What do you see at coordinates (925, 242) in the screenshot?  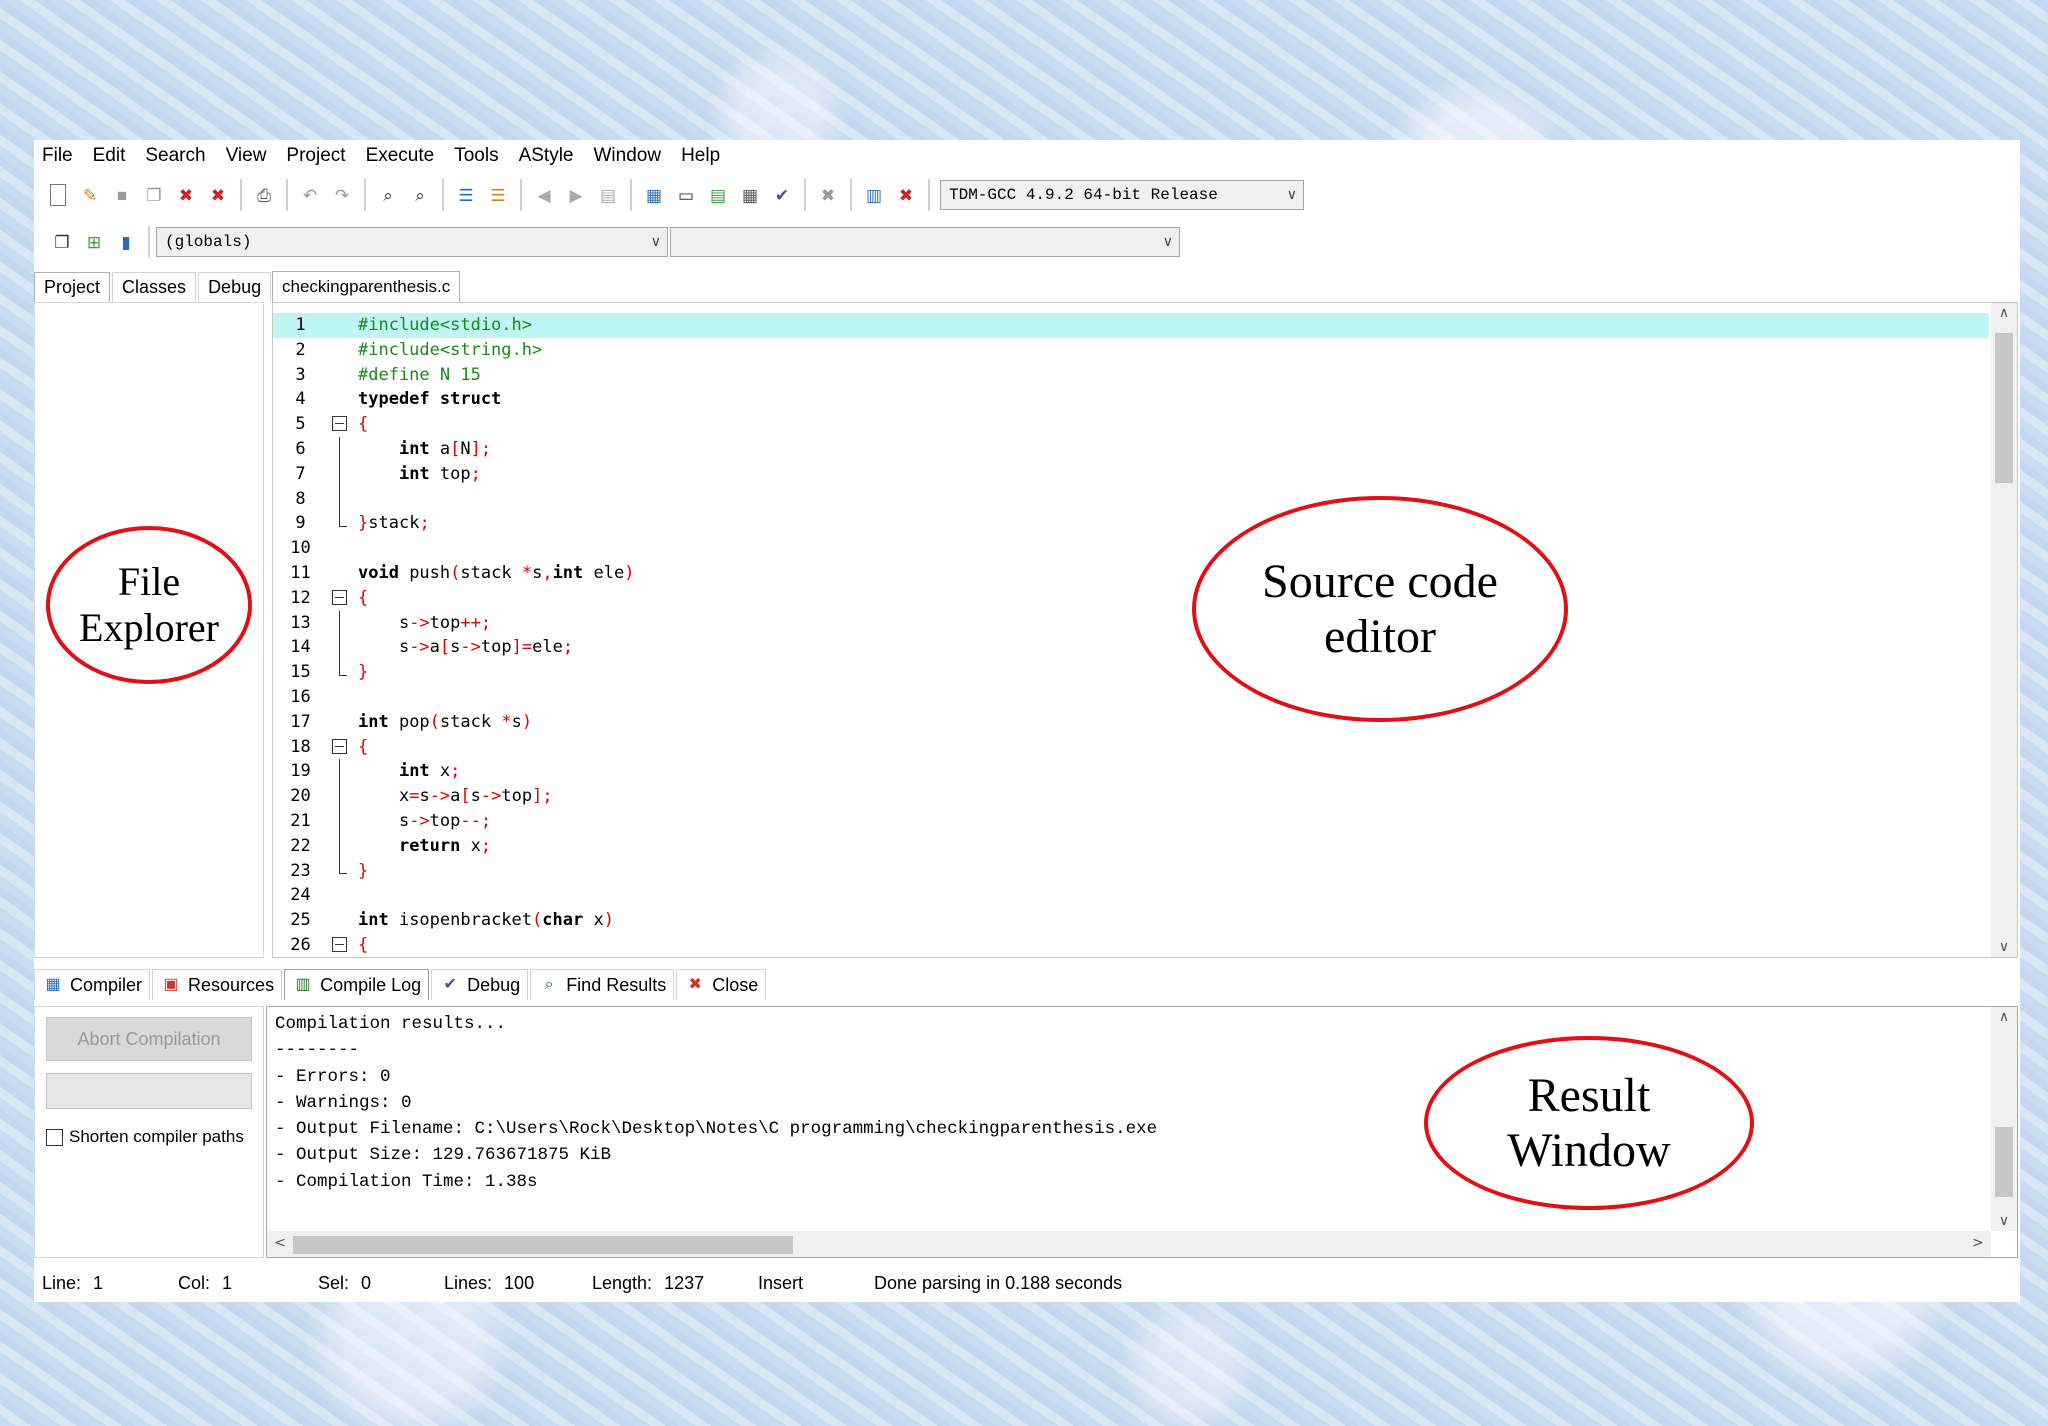 I see `member-select: ∨` at bounding box center [925, 242].